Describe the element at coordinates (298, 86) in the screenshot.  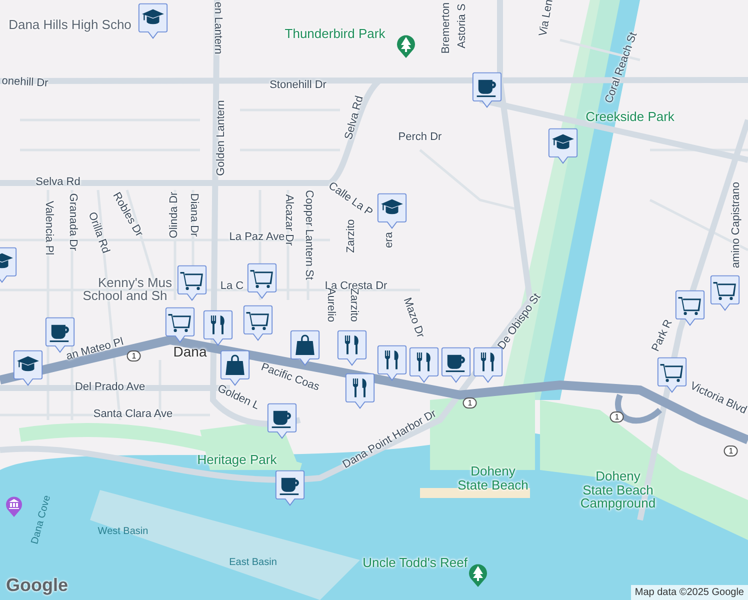
I see `street-label: Stonehill Dr` at that location.